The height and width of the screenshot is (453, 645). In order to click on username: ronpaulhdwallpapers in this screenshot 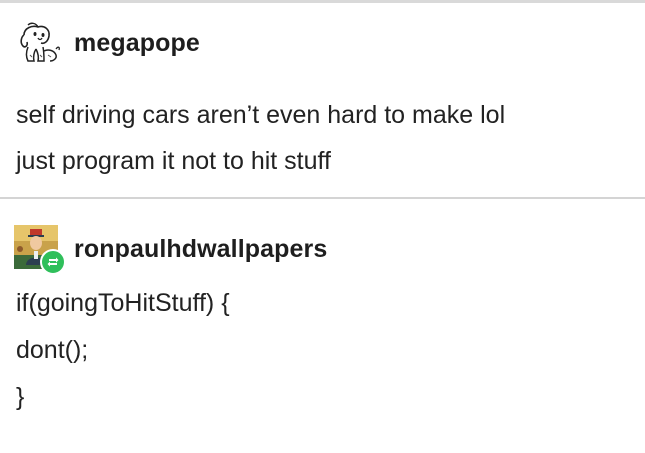, I will do `click(200, 249)`.